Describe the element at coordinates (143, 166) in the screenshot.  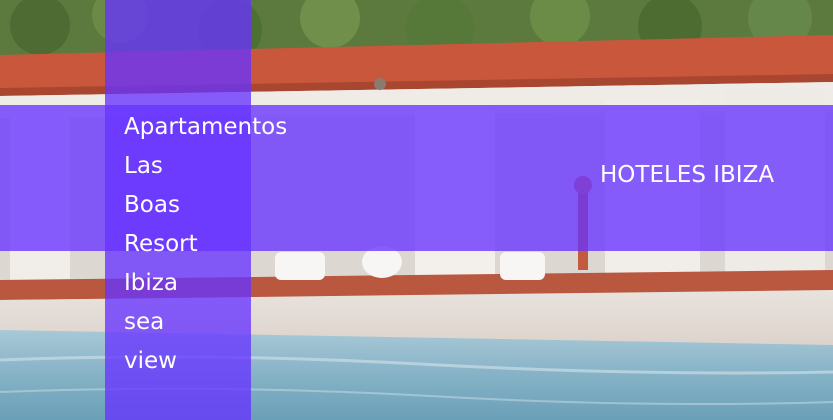
I see `hotel-title-line: Las` at that location.